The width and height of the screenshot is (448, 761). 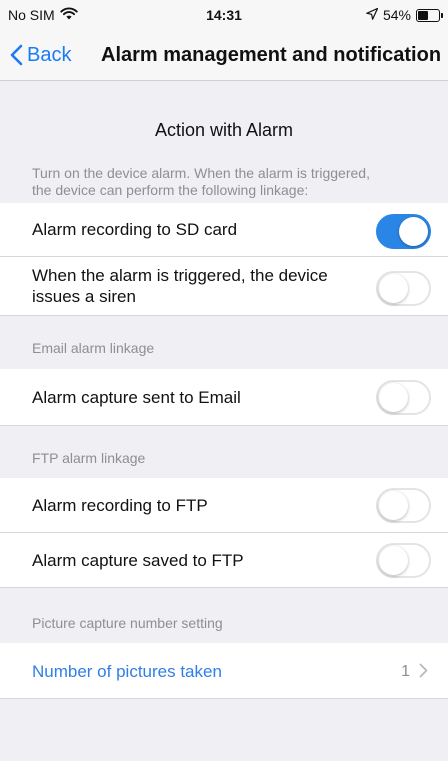 I want to click on back-button: Back, so click(x=40, y=55).